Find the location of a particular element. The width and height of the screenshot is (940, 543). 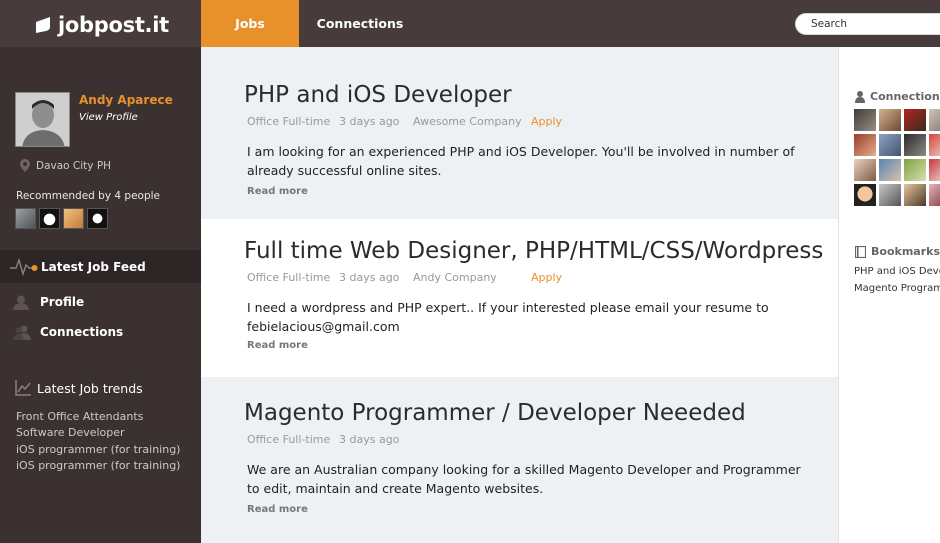

logo-icon is located at coordinates (43, 25).